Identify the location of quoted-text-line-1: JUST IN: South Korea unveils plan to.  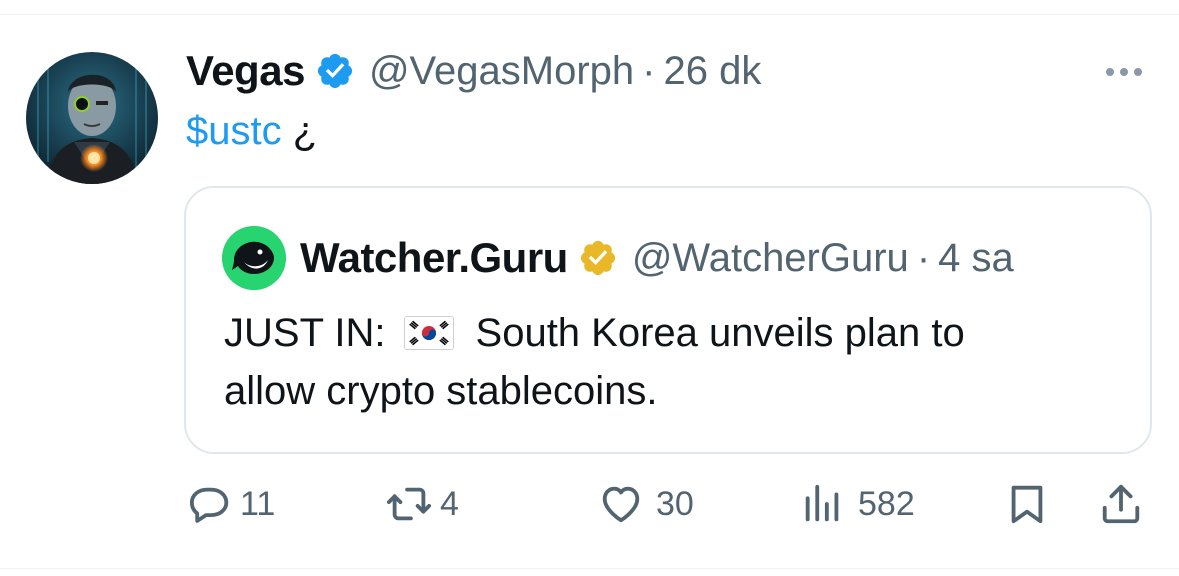
(674, 333).